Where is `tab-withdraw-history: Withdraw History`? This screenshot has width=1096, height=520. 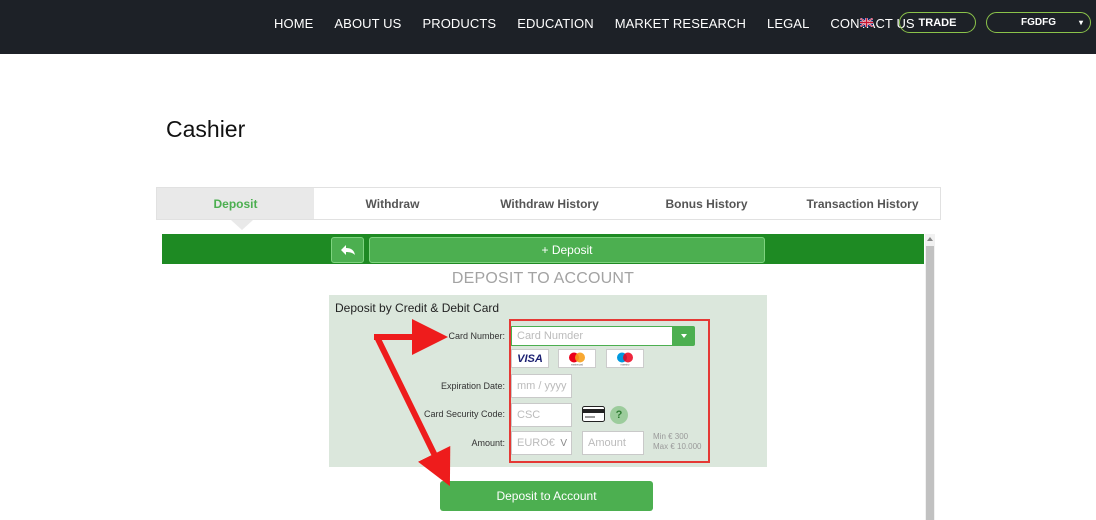 tab-withdraw-history: Withdraw History is located at coordinates (549, 203).